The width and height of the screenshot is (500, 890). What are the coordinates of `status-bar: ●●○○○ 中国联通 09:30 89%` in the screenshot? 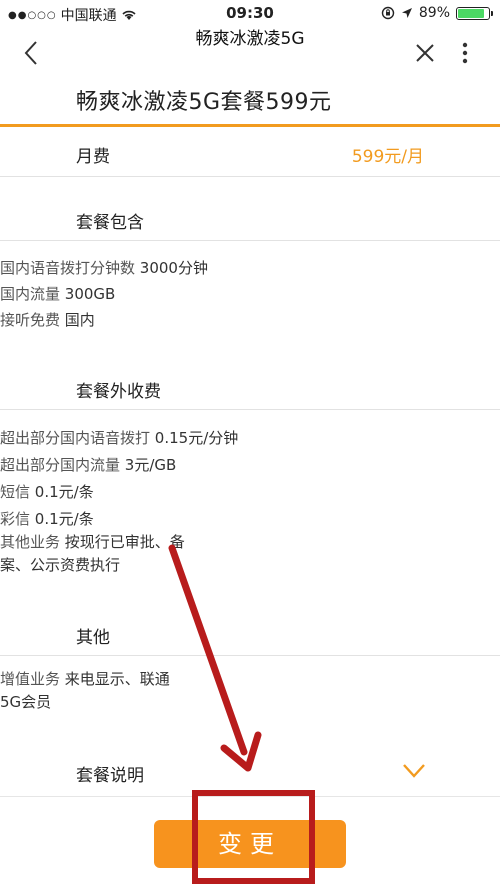 It's located at (250, 13).